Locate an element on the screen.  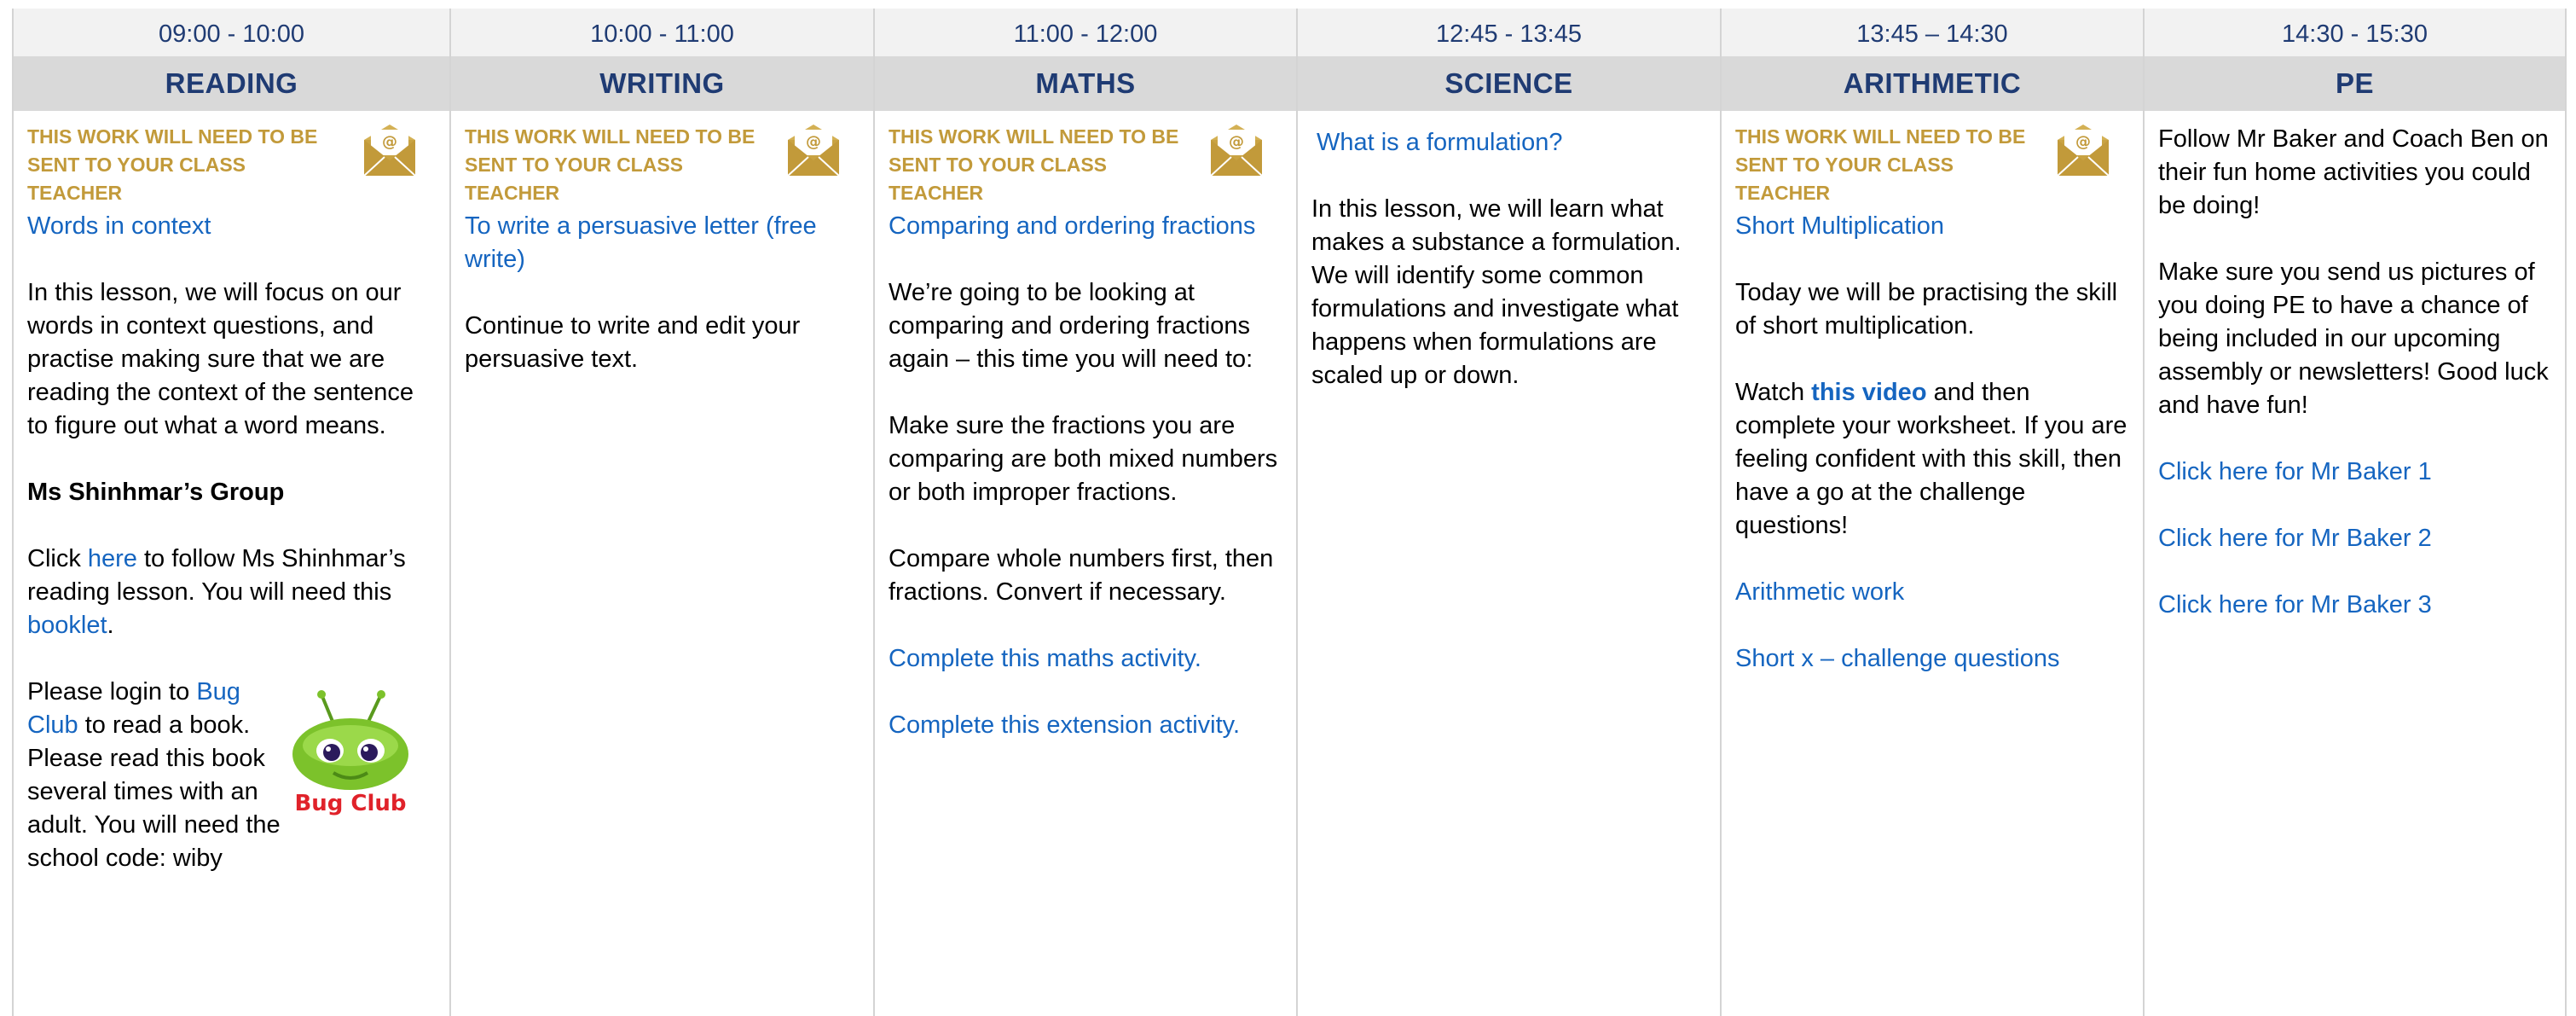
bug-club-logo-text: Bug Club is located at coordinates (350, 803).